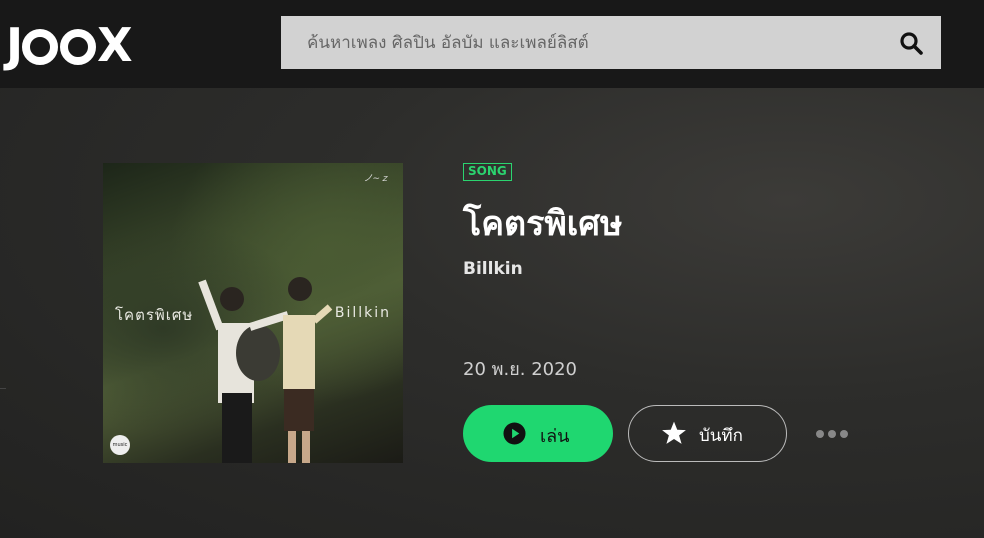 Image resolution: width=984 pixels, height=538 pixels. I want to click on play-label: เล่น, so click(555, 436).